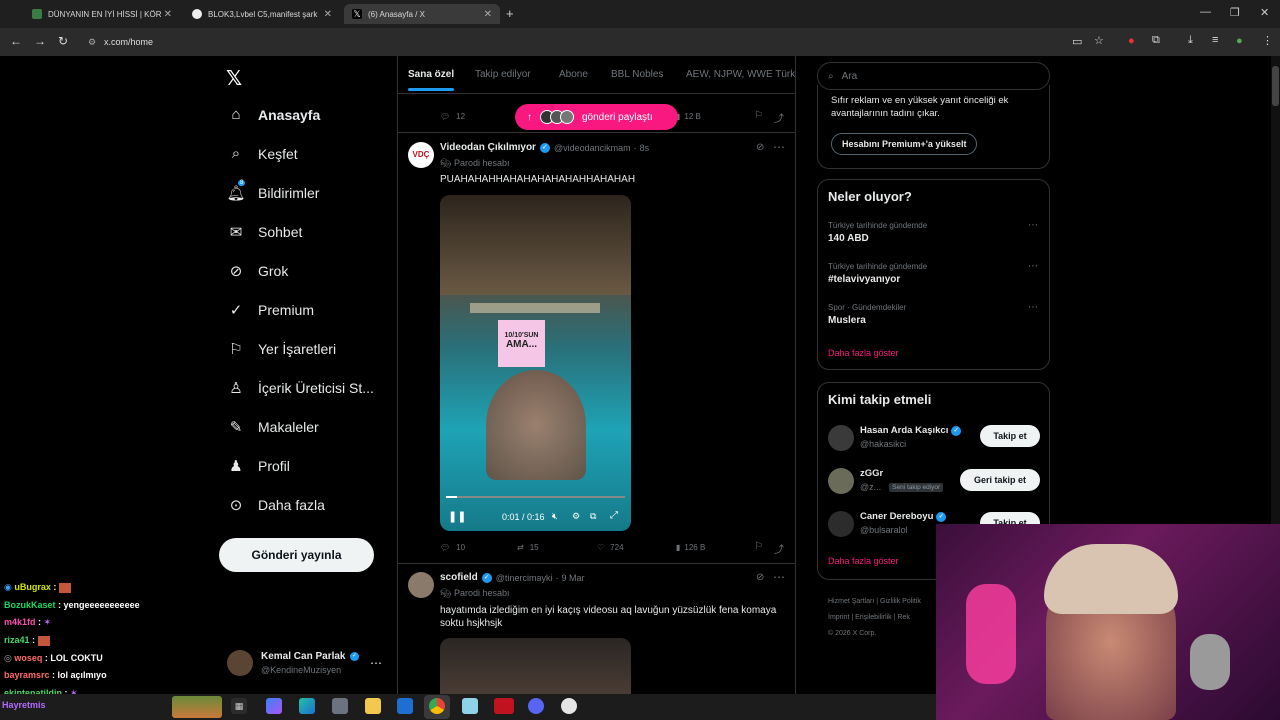  Describe the element at coordinates (1000, 480) in the screenshot. I see `follow-back-button: Geri takip et` at that location.